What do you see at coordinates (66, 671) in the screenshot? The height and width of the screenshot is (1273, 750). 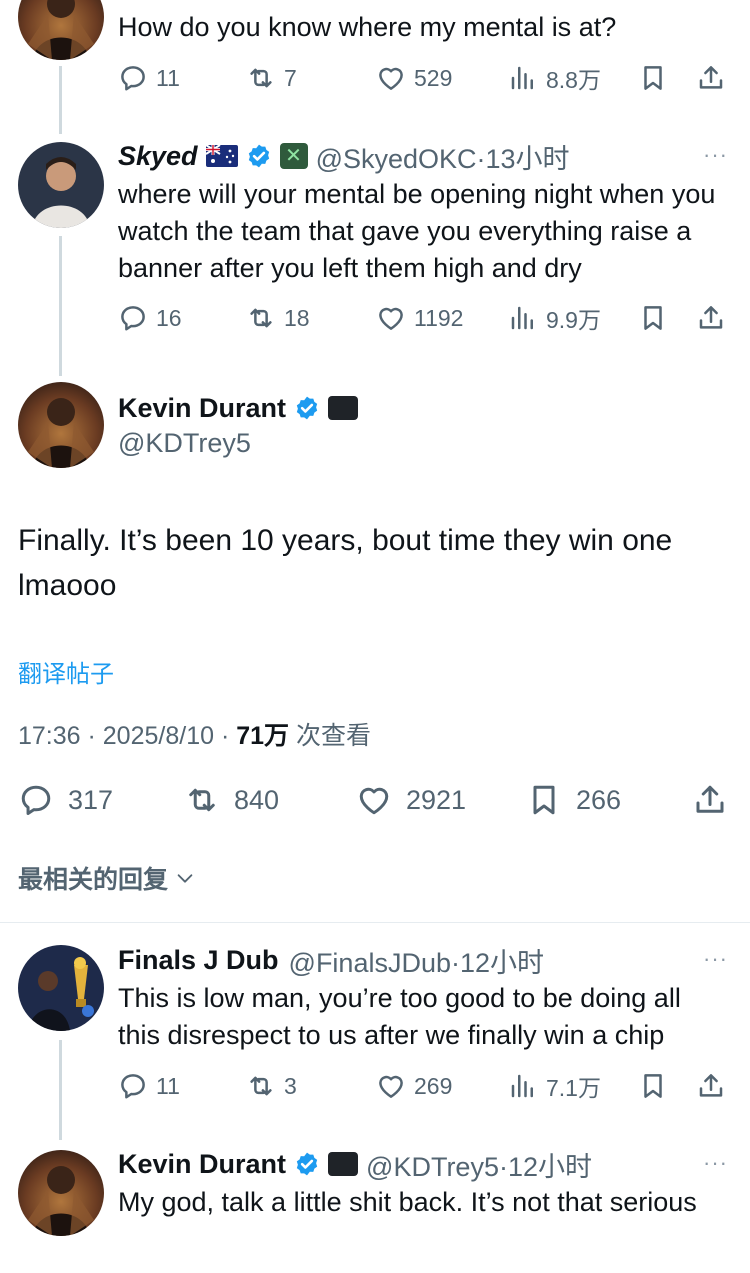 I see `translate-link: 翻译帖子` at bounding box center [66, 671].